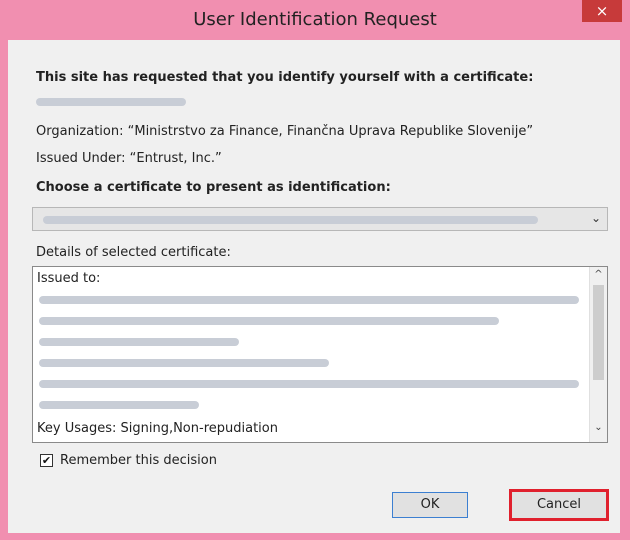  What do you see at coordinates (111, 102) in the screenshot?
I see `site-host-redacted` at bounding box center [111, 102].